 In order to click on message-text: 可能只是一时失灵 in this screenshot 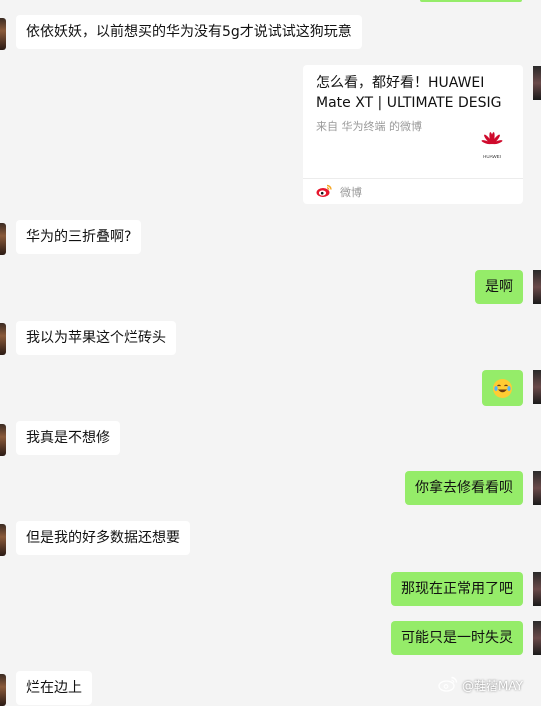, I will do `click(457, 638)`.